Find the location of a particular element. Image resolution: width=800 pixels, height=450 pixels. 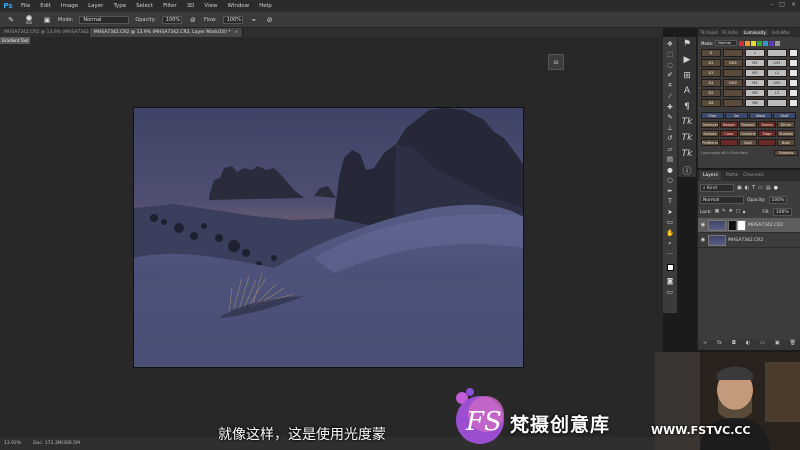

menu-window: Window is located at coordinates (238, 6).